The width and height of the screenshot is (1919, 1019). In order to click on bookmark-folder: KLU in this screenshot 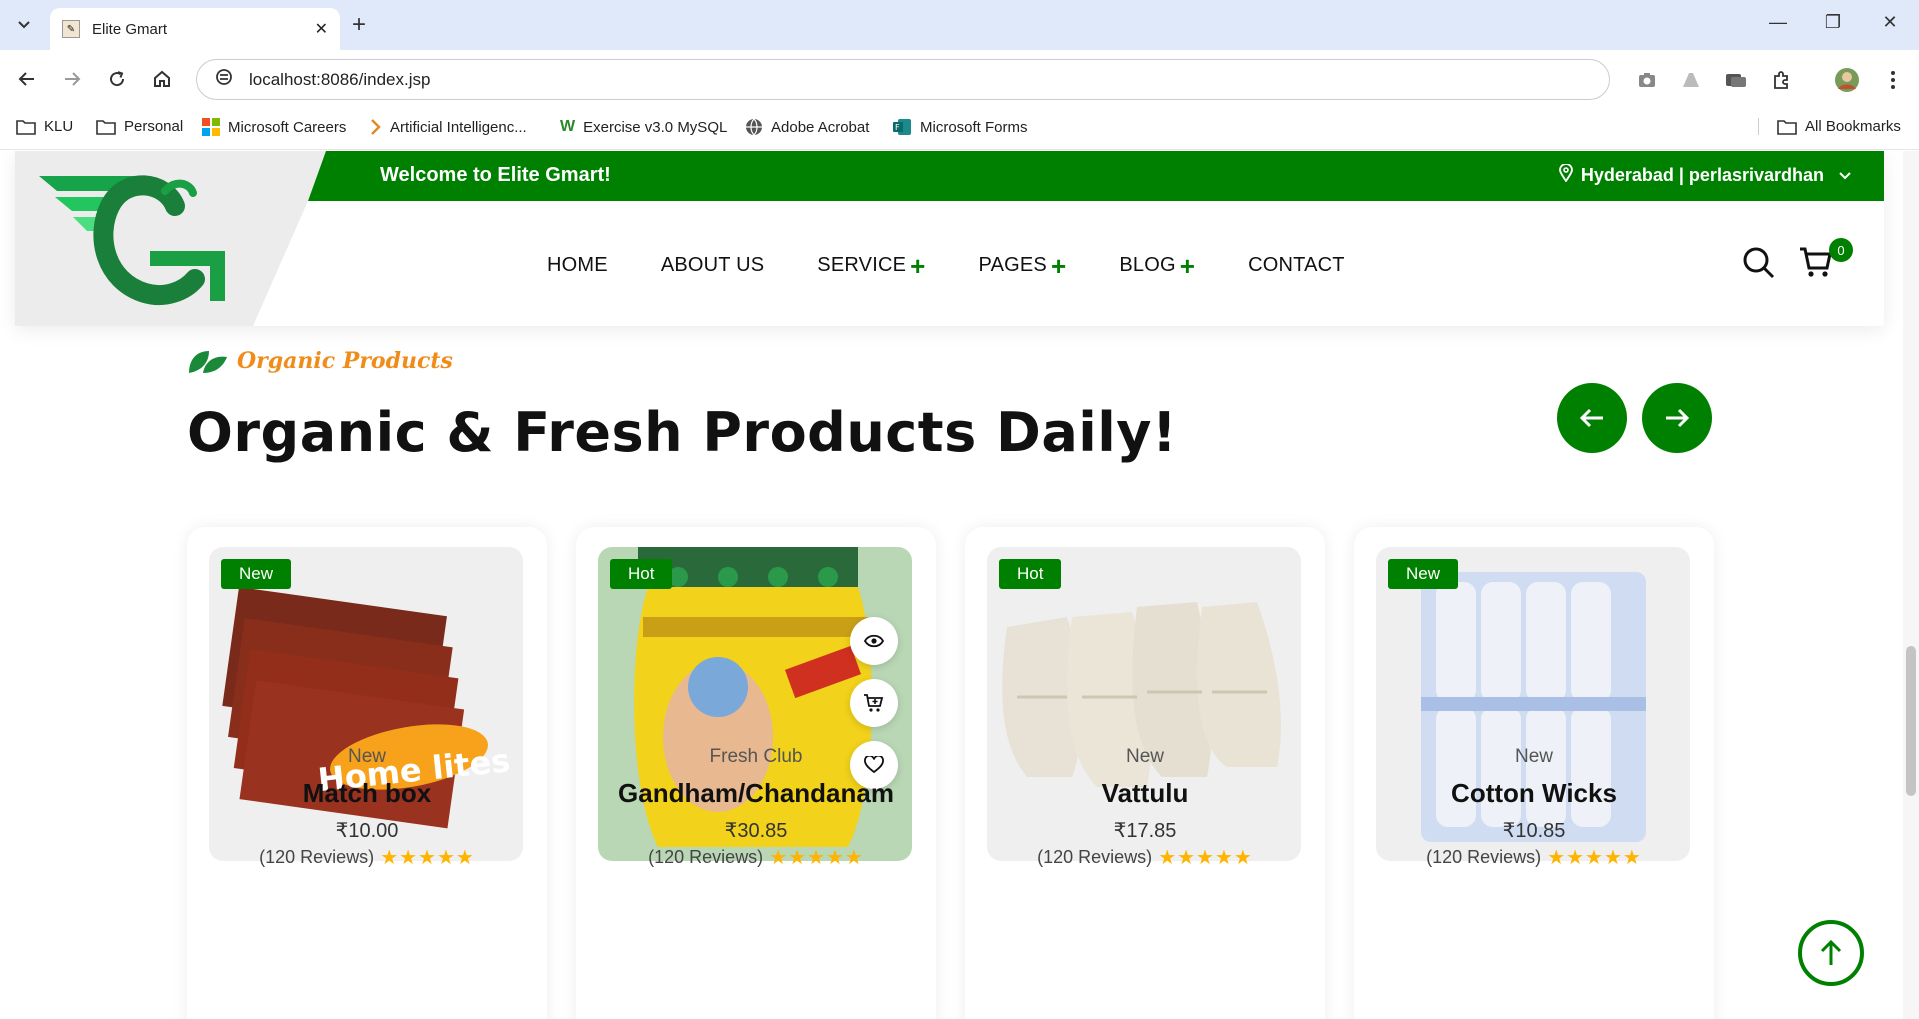, I will do `click(44, 126)`.